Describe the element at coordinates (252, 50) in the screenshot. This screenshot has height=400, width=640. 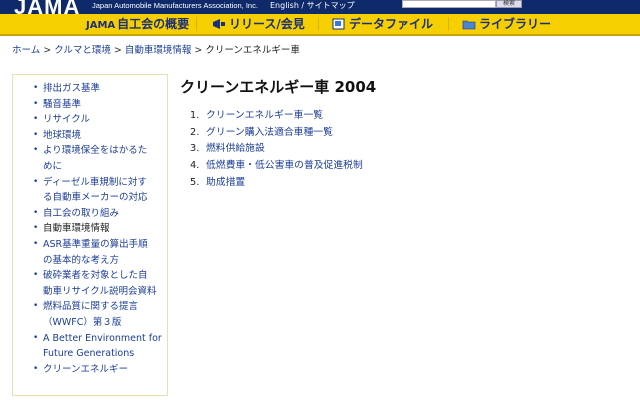
I see `breadcrumb-current: クリーンエネルギー車` at that location.